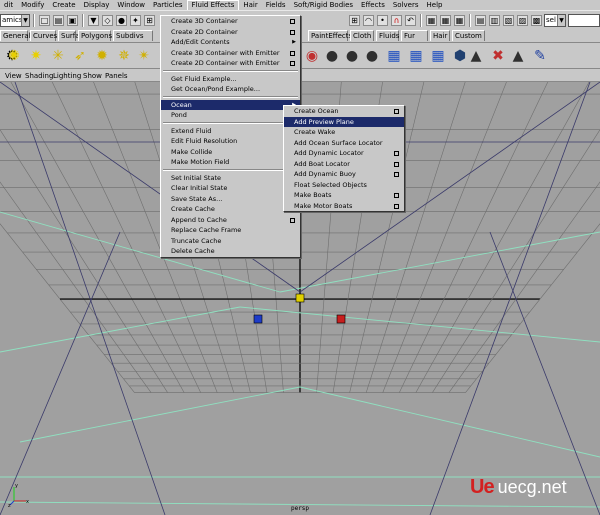 Image resolution: width=600 pixels, height=515 pixels. Describe the element at coordinates (230, 188) in the screenshot. I see `menu-item-clear-initial-state: Clear Initial State` at that location.